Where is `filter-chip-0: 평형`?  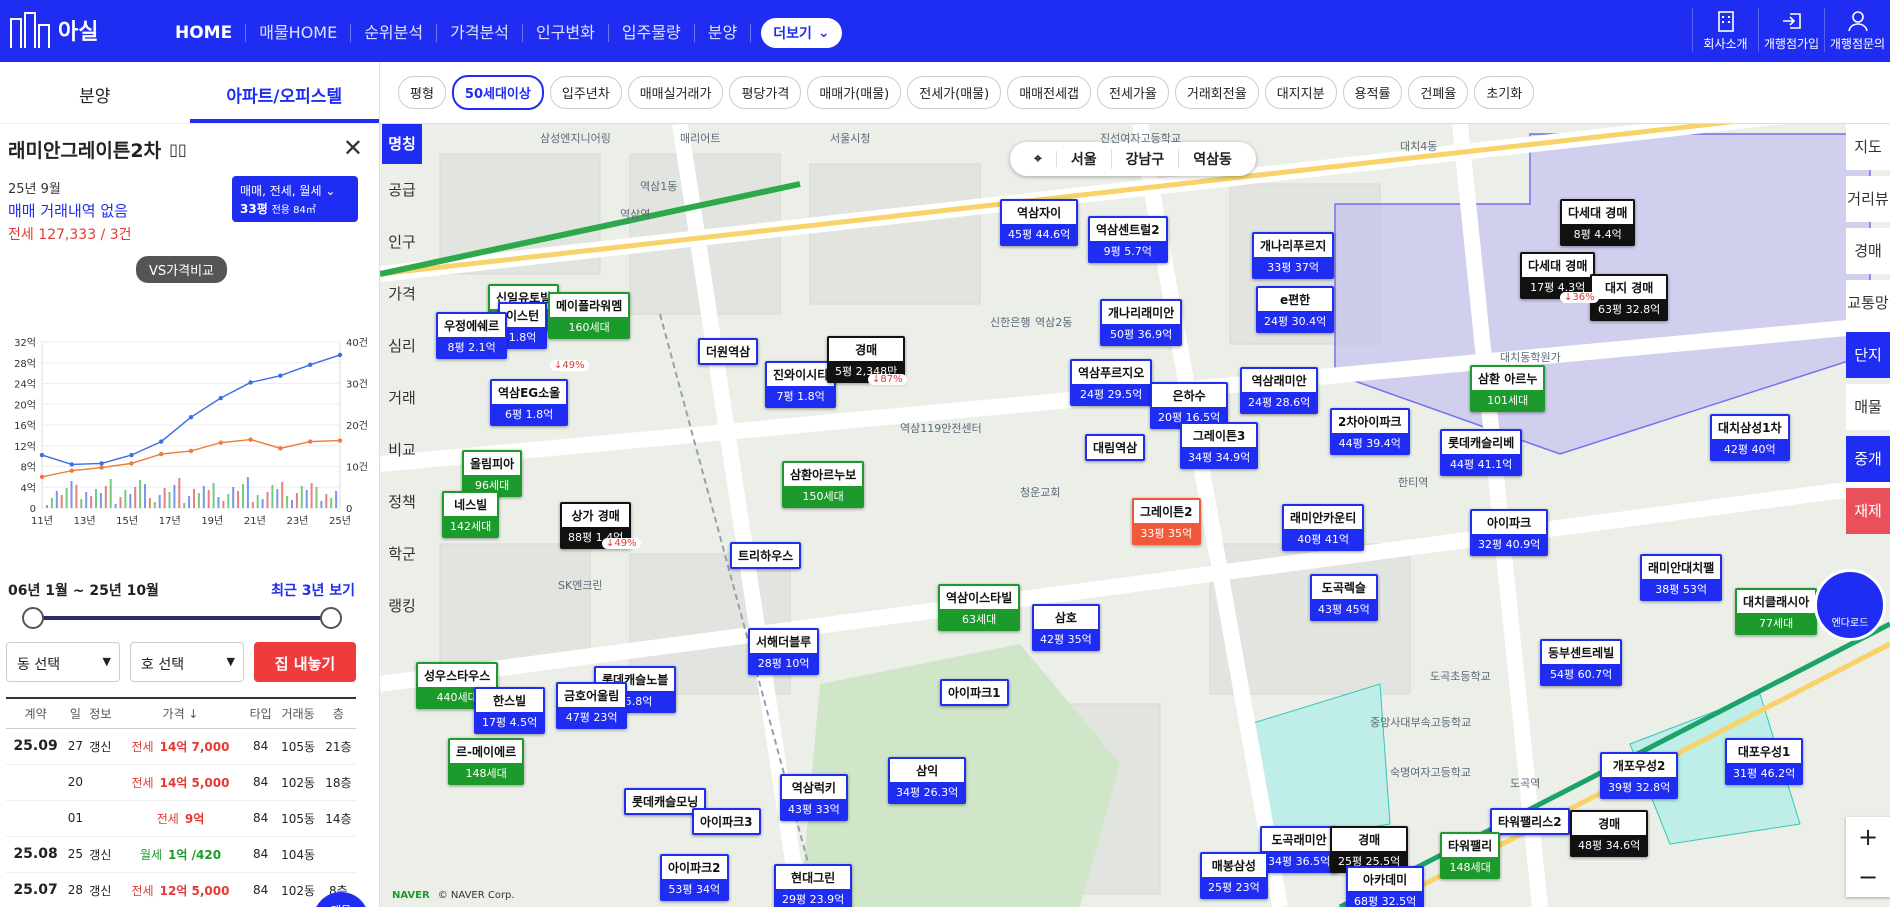 filter-chip-0: 평형 is located at coordinates (422, 92).